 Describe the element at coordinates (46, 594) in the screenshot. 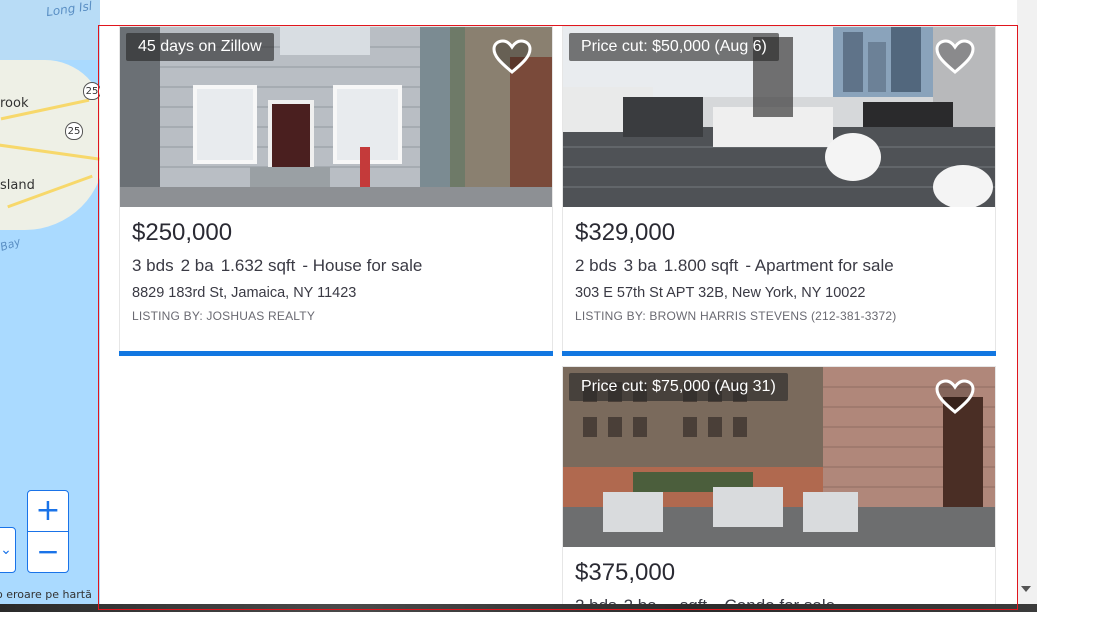

I see `map-error-link: o eroare pe hartă` at that location.